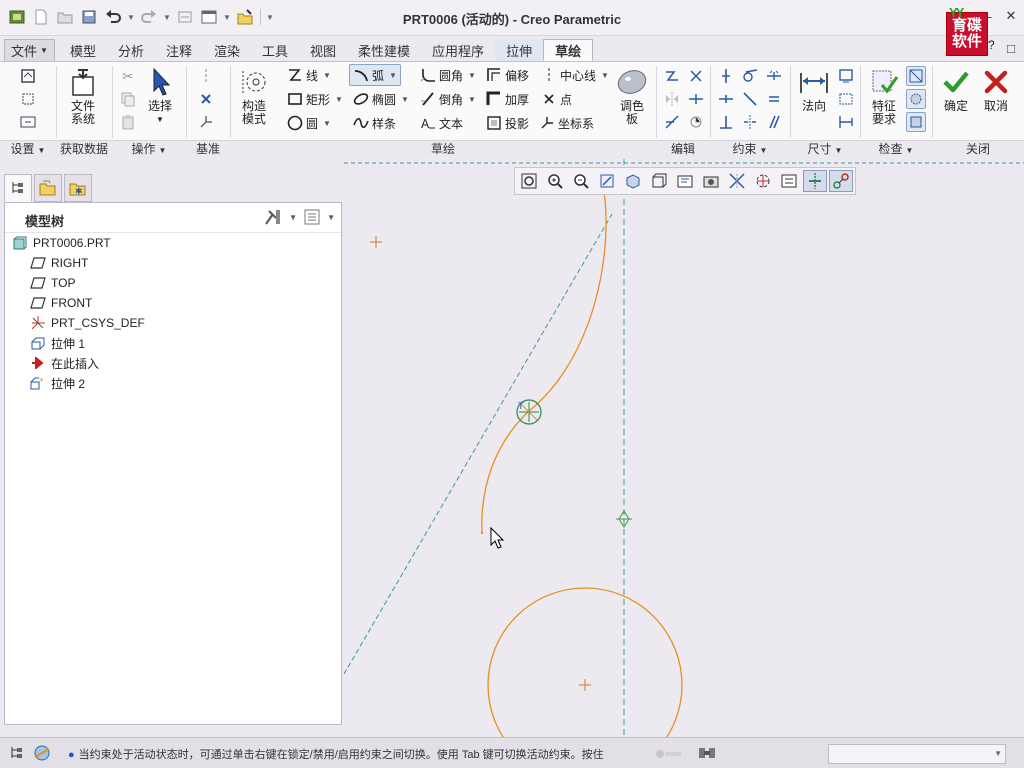  What do you see at coordinates (507, 123) in the screenshot?
I see `project-button: 投影` at bounding box center [507, 123].